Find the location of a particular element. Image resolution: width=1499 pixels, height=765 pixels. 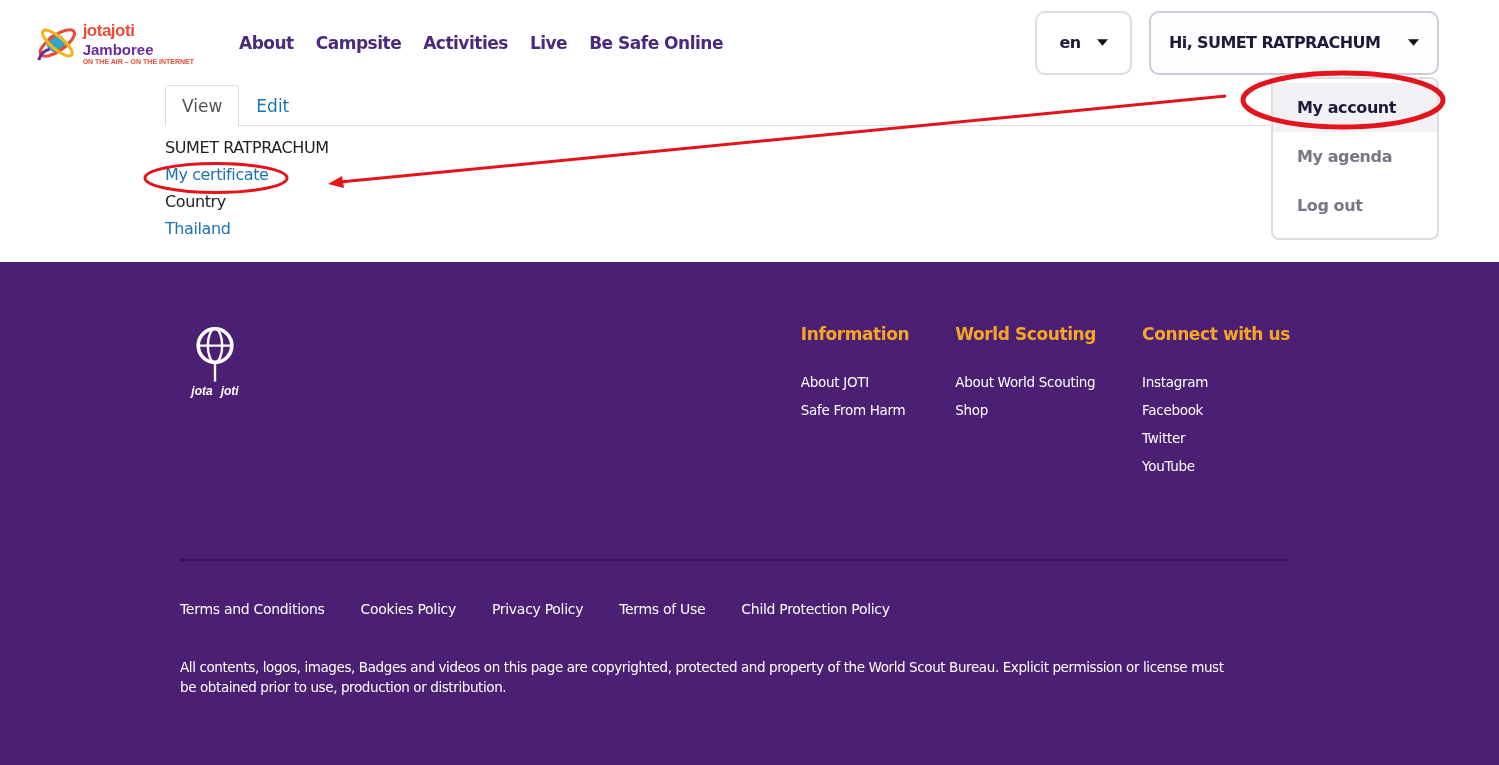

nav-link: Live is located at coordinates (548, 42).